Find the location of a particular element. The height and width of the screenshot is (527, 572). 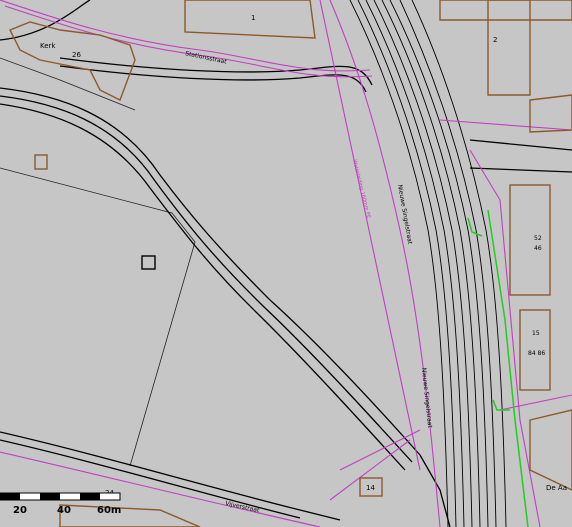

label-14: 14 is located at coordinates (370, 488).